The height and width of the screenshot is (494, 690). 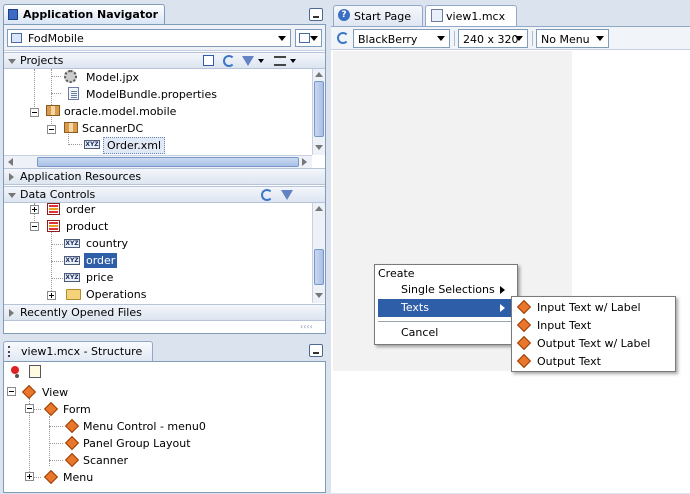 What do you see at coordinates (12, 61) in the screenshot?
I see `collapse-icon` at bounding box center [12, 61].